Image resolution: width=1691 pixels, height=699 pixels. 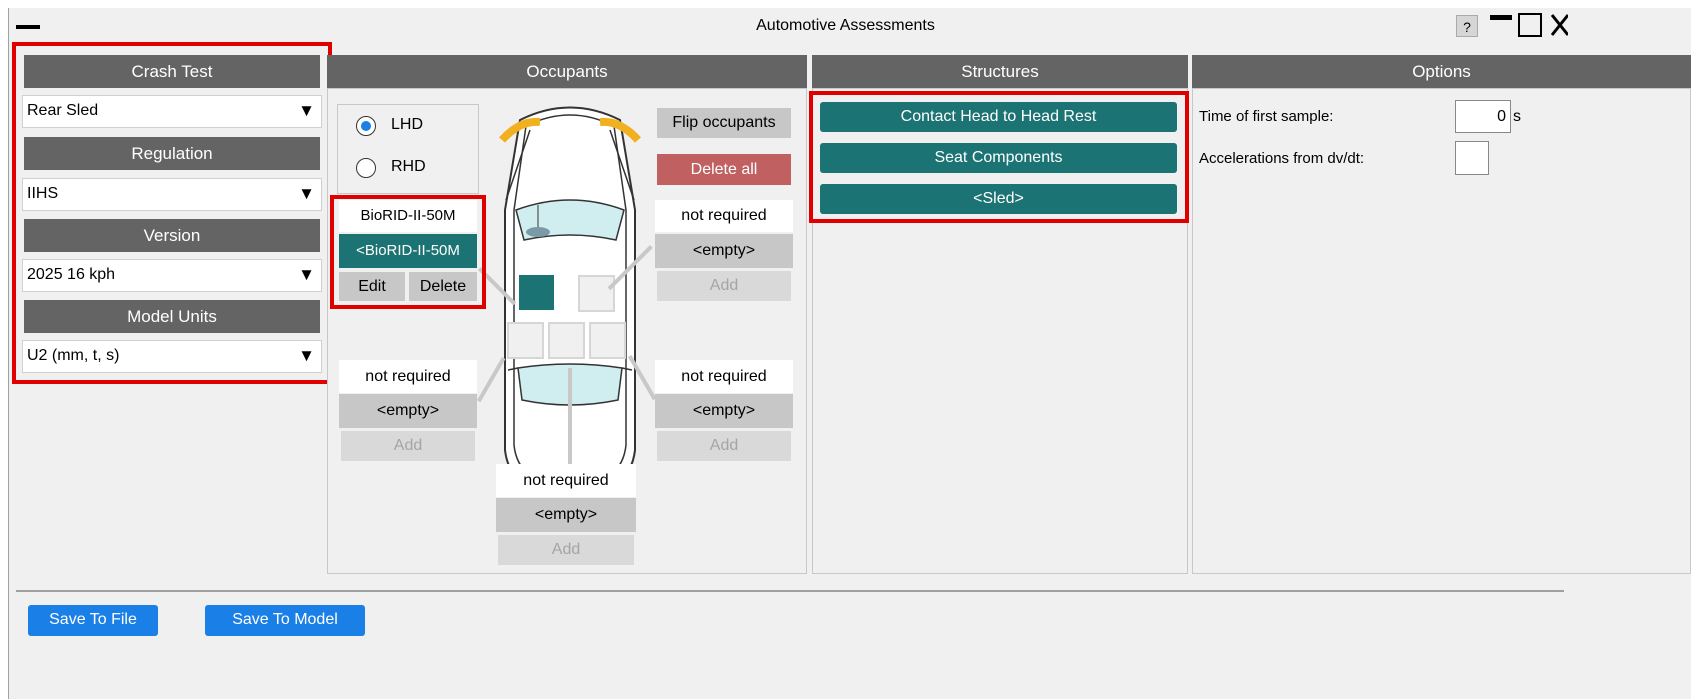 I want to click on accel-label: Accelerations from dv/dt:, so click(x=1282, y=158).